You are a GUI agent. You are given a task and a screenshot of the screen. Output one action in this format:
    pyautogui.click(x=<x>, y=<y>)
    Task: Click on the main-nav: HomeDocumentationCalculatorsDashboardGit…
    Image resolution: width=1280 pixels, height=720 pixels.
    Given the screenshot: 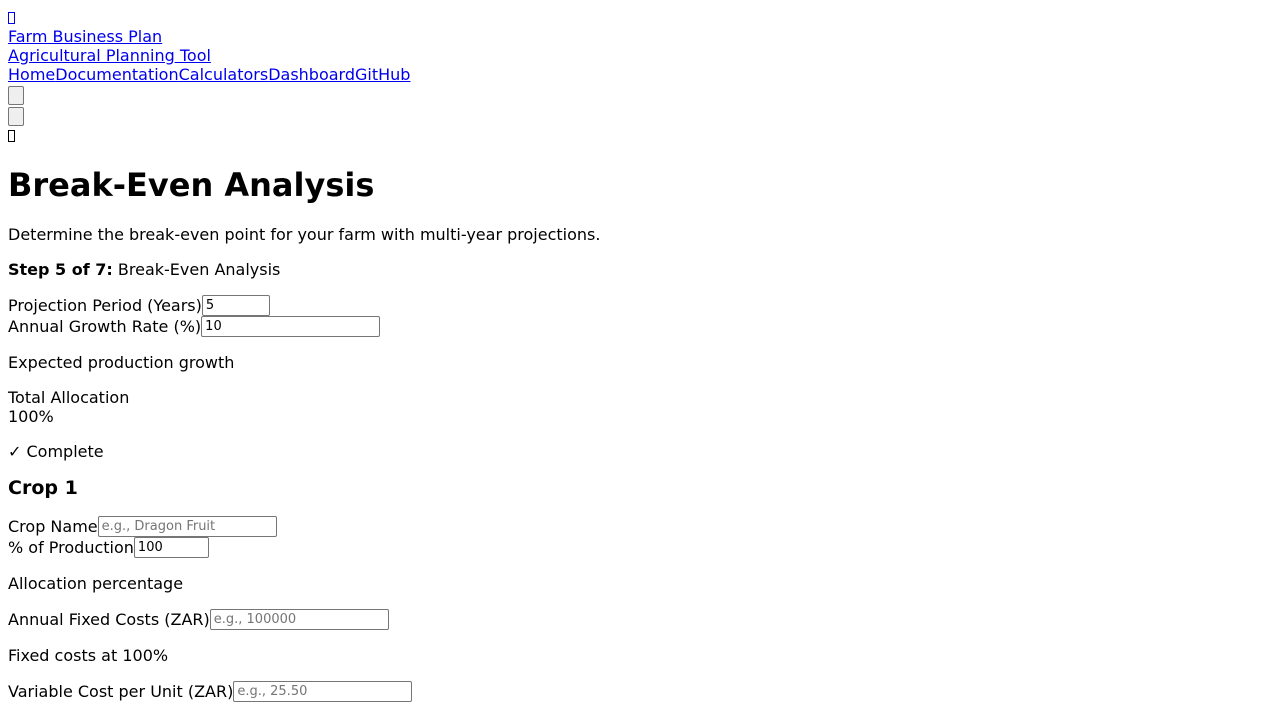 What is the action you would take?
    pyautogui.click(x=640, y=74)
    